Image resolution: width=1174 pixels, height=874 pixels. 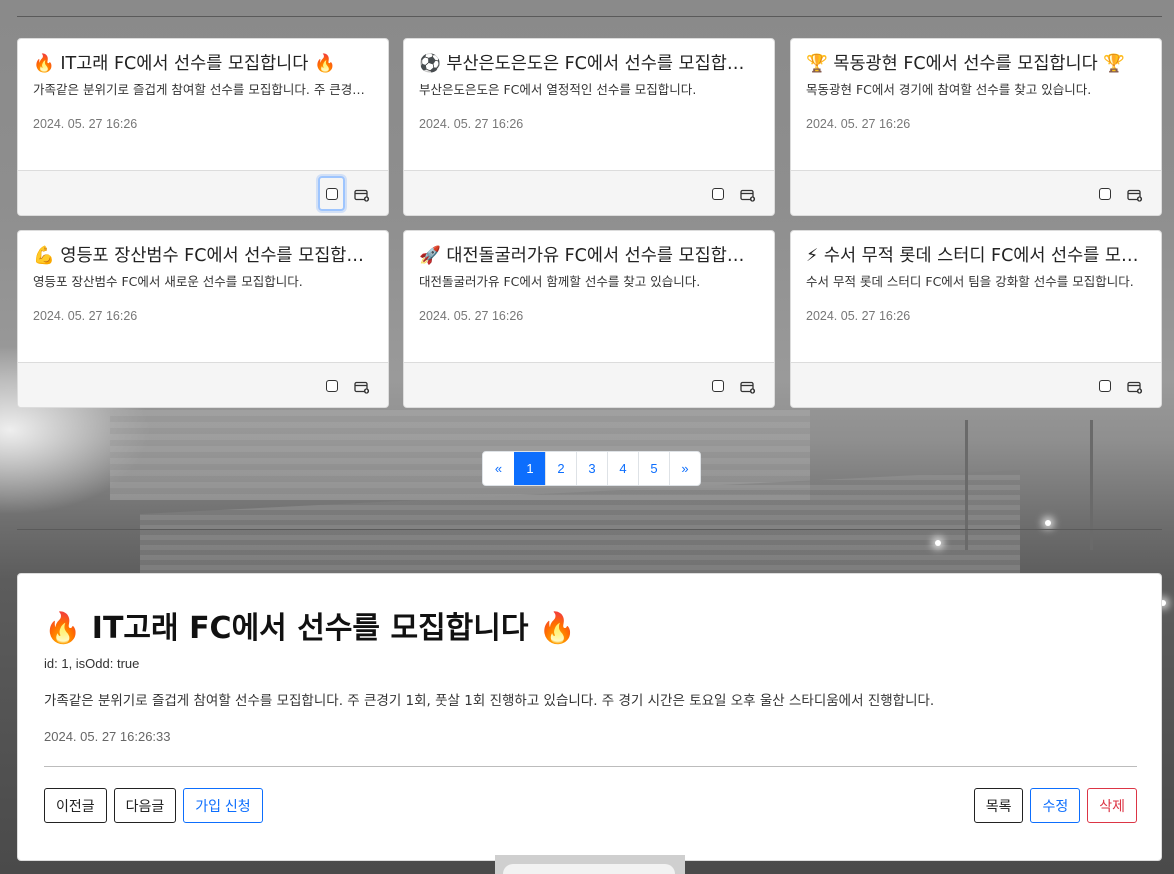 What do you see at coordinates (1055, 805) in the screenshot?
I see `edit-button: 수정` at bounding box center [1055, 805].